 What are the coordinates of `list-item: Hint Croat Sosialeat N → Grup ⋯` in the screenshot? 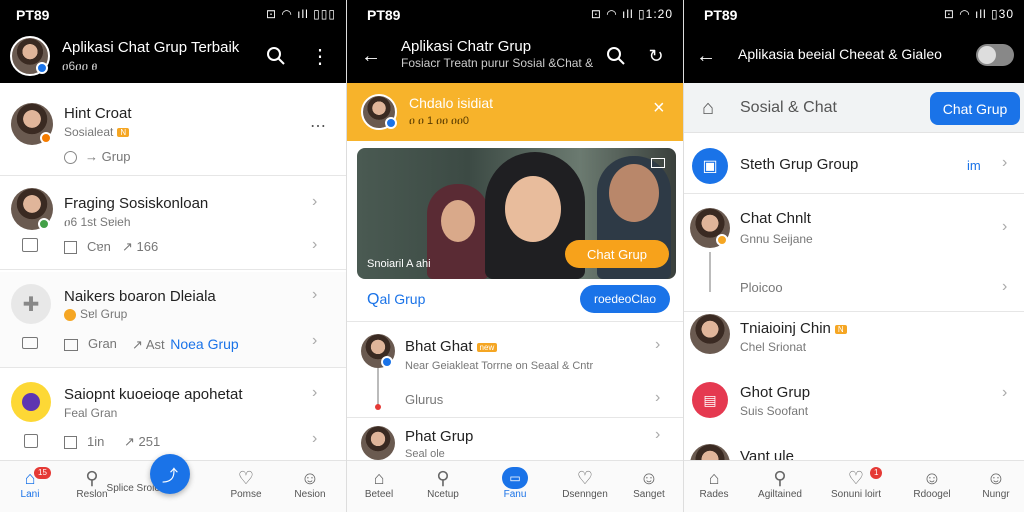 It's located at (173, 131).